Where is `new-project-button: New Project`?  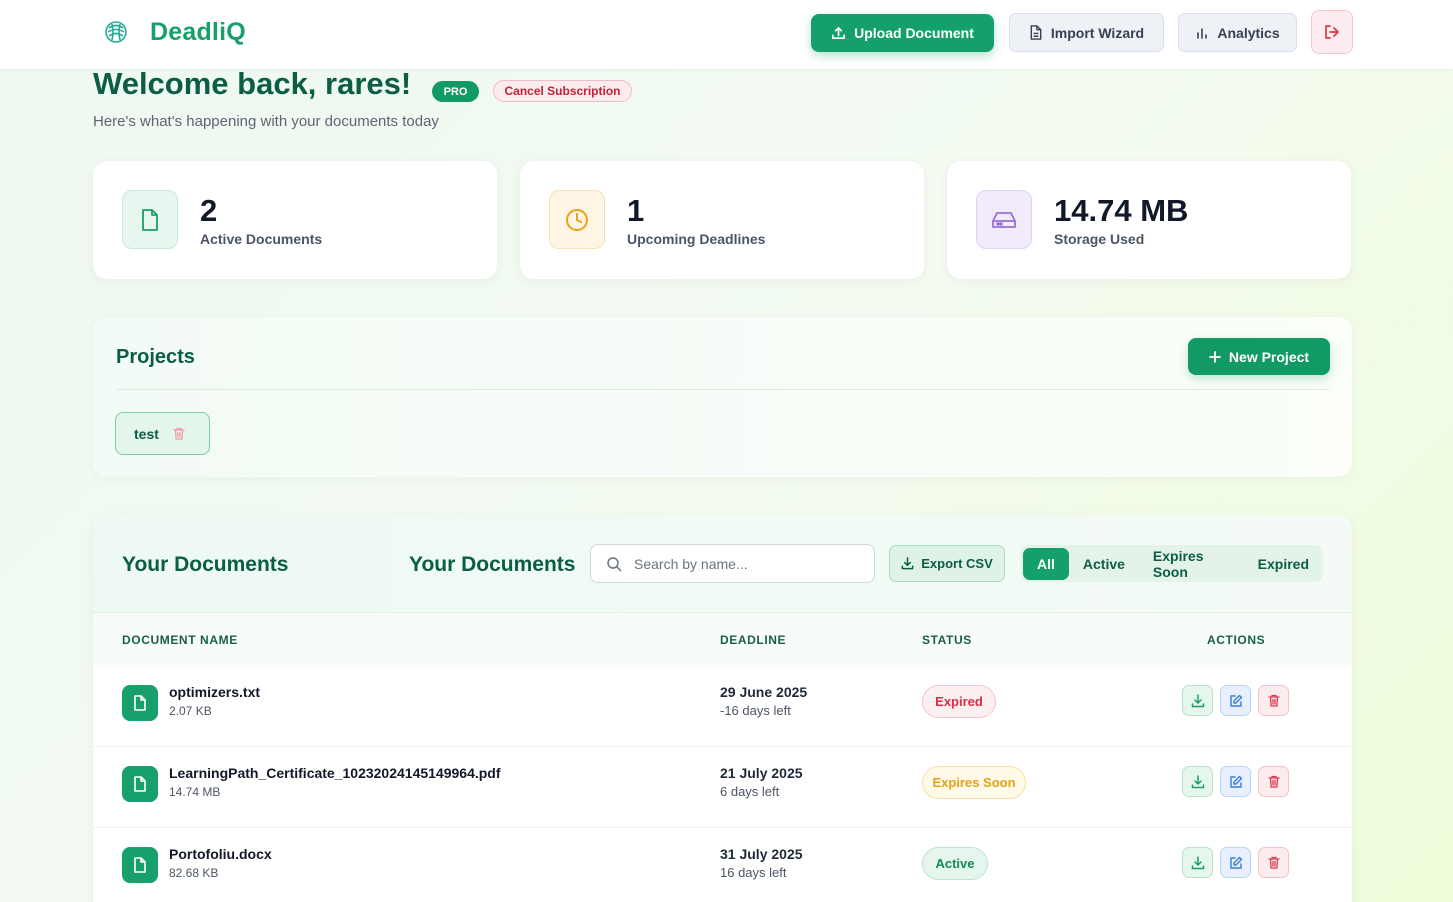
new-project-button: New Project is located at coordinates (1259, 356).